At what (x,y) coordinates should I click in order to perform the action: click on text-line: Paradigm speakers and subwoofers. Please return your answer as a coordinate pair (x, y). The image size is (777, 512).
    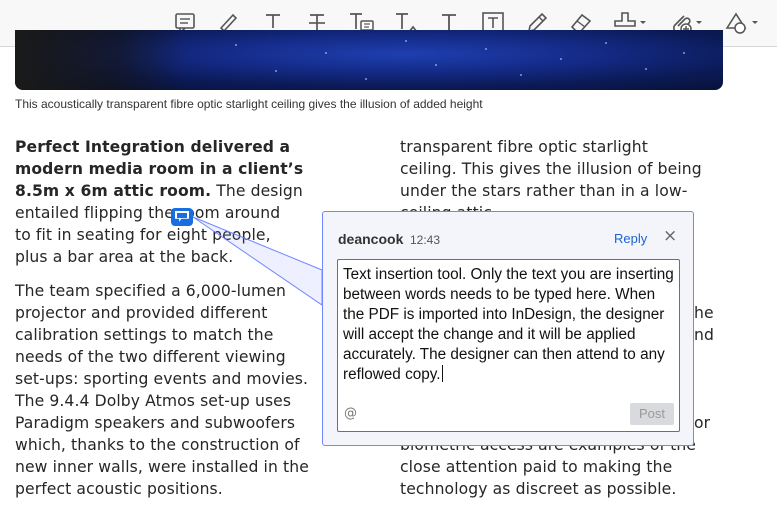
    Looking at the image, I should click on (155, 423).